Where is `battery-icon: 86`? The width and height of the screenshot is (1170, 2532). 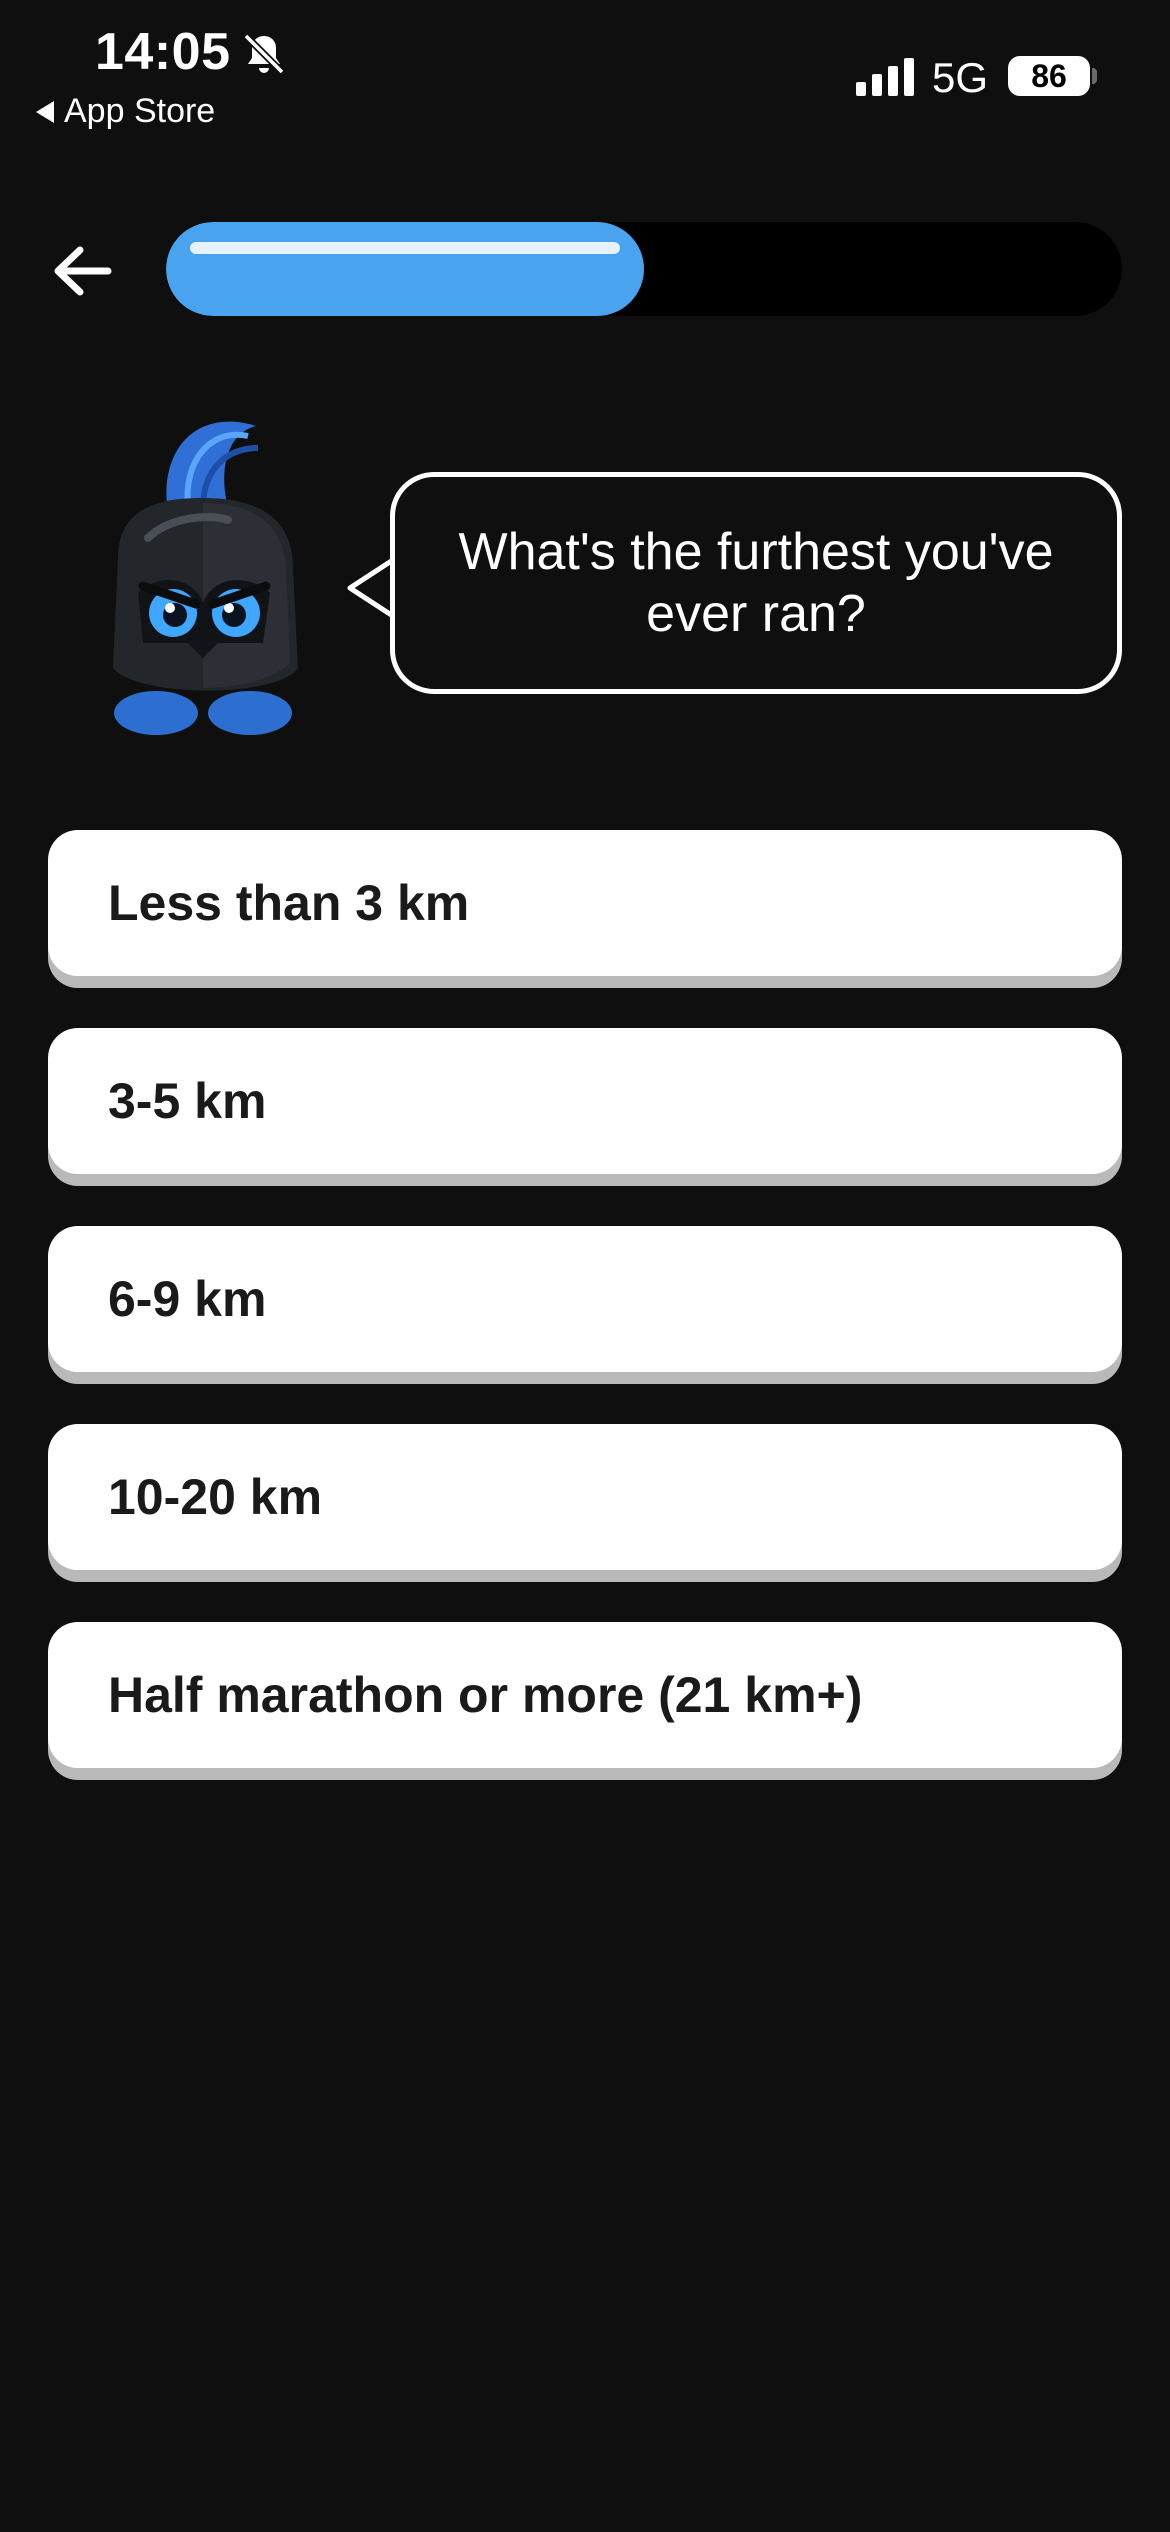
battery-icon: 86 is located at coordinates (1049, 76).